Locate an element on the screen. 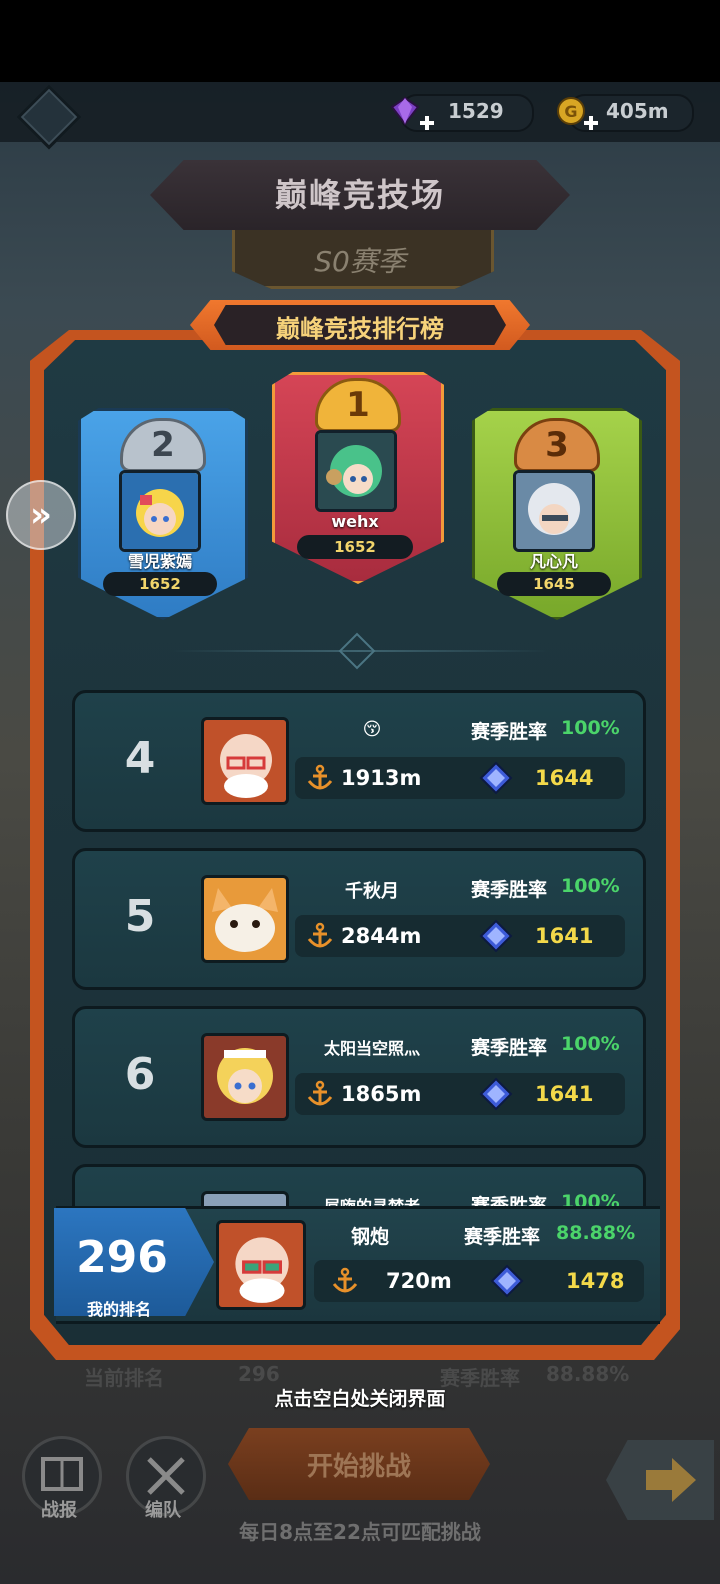 The image size is (720, 1584). podium-player-name: wehx is located at coordinates (355, 521).